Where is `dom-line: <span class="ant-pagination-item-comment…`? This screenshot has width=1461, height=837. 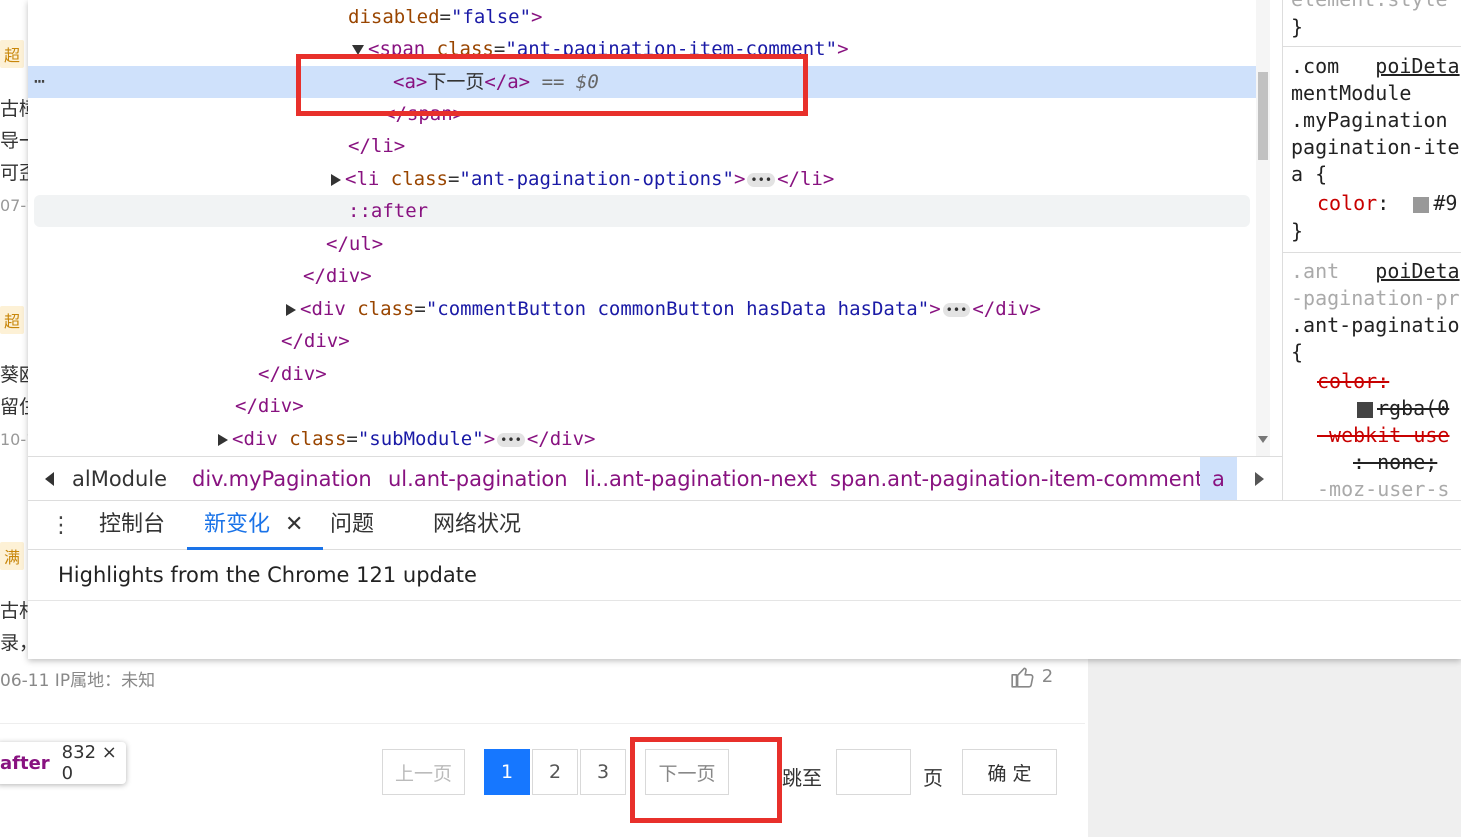 dom-line: <span class="ant-pagination-item-comment… is located at coordinates (600, 49).